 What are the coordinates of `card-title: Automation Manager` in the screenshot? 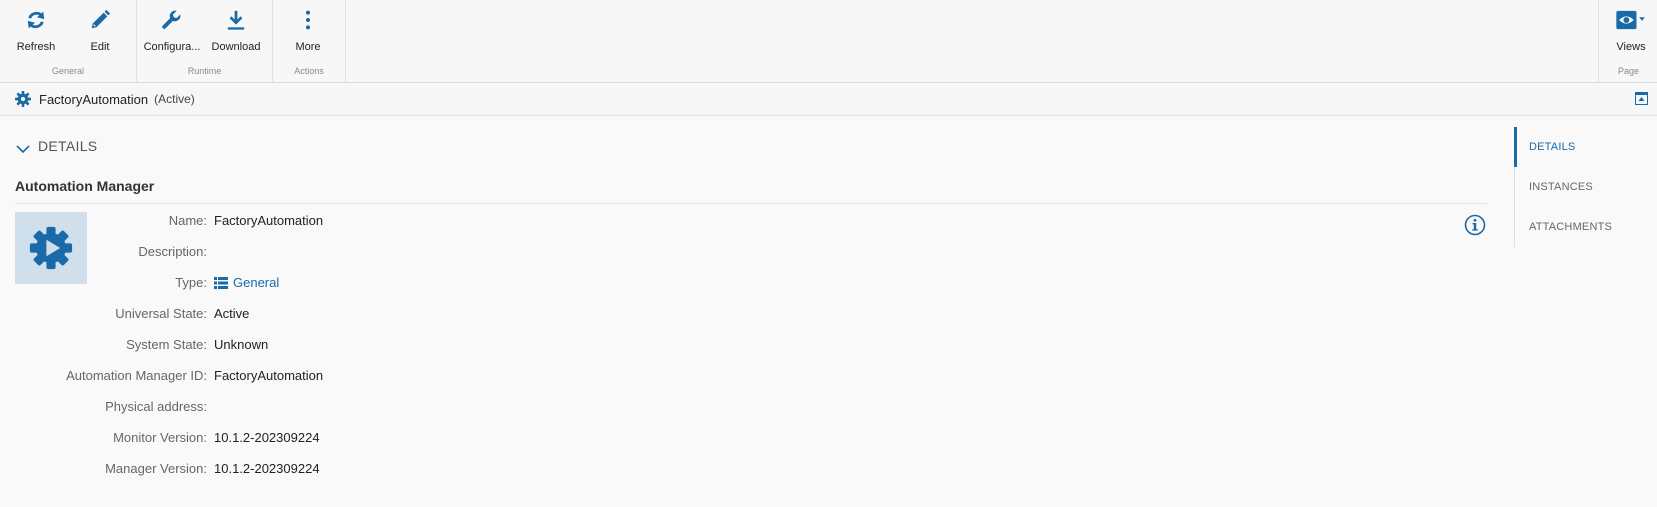 It's located at (85, 186).